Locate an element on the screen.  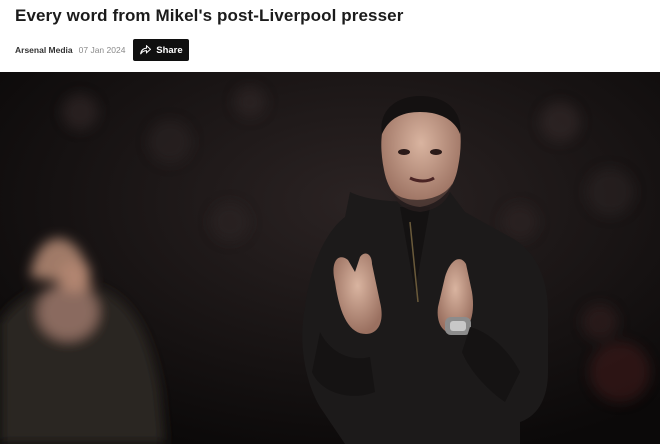
article-meta: Arsenal Media 07 Jan 2024 Share is located at coordinates (102, 50).